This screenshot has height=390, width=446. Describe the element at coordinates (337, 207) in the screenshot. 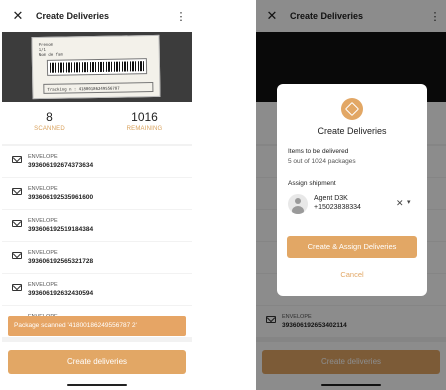

I see `agent-phone: +15023838334` at that location.